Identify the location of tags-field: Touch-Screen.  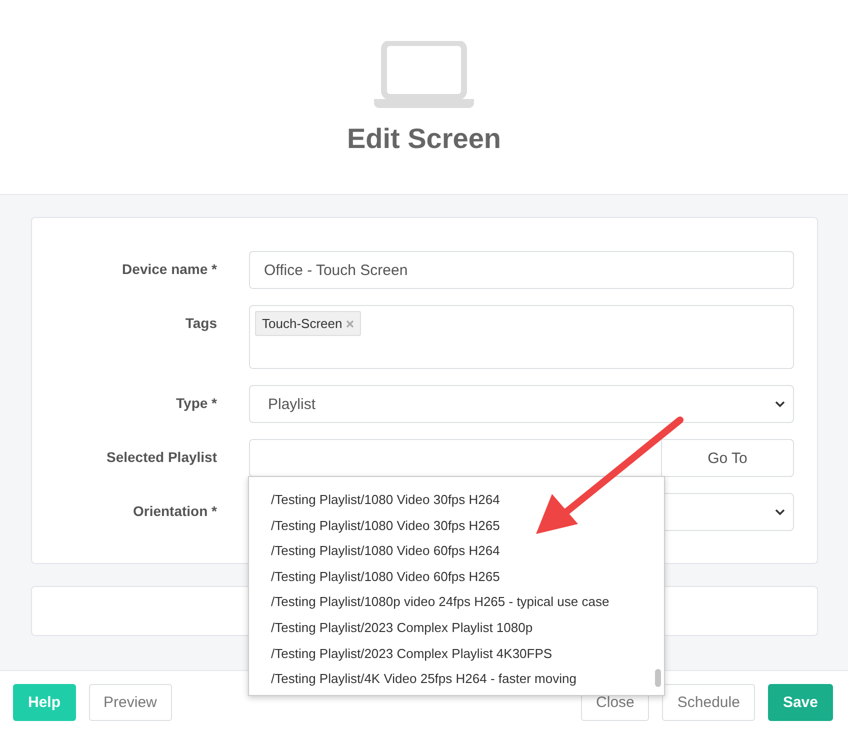
(521, 337).